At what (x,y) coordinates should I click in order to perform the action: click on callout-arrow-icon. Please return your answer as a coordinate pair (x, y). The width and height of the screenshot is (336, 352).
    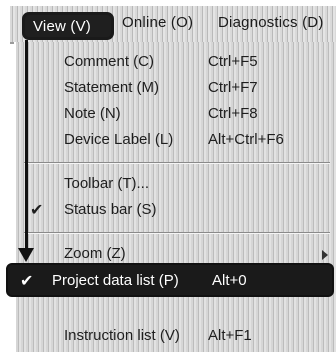
    Looking at the image, I should click on (26, 145).